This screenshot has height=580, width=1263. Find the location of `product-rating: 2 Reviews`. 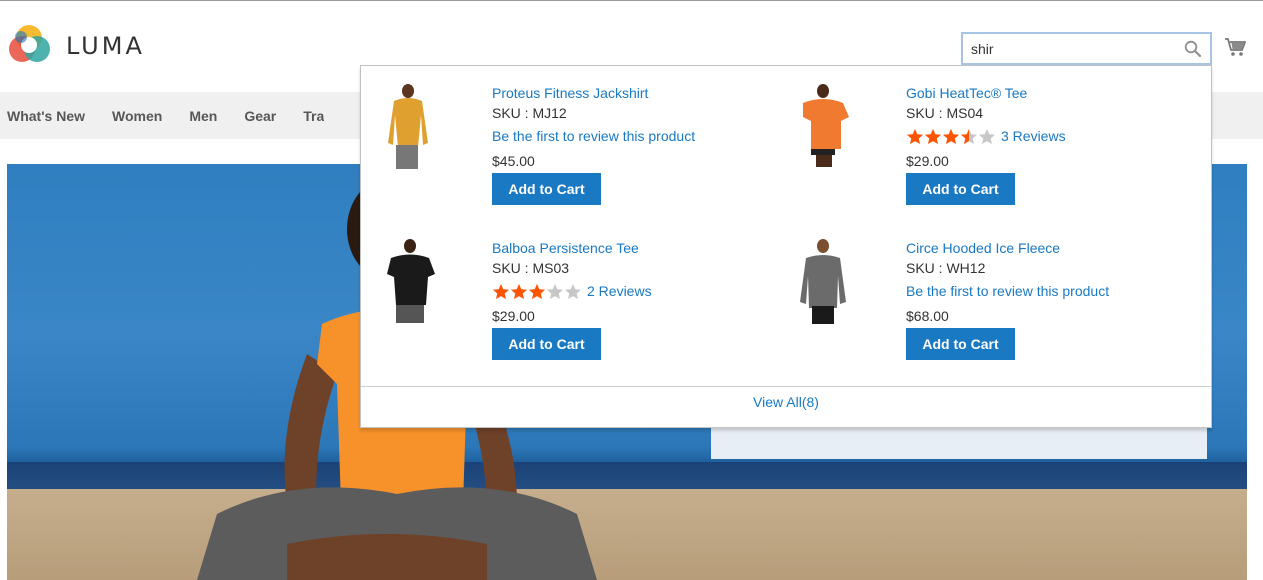

product-rating: 2 Reviews is located at coordinates (642, 291).